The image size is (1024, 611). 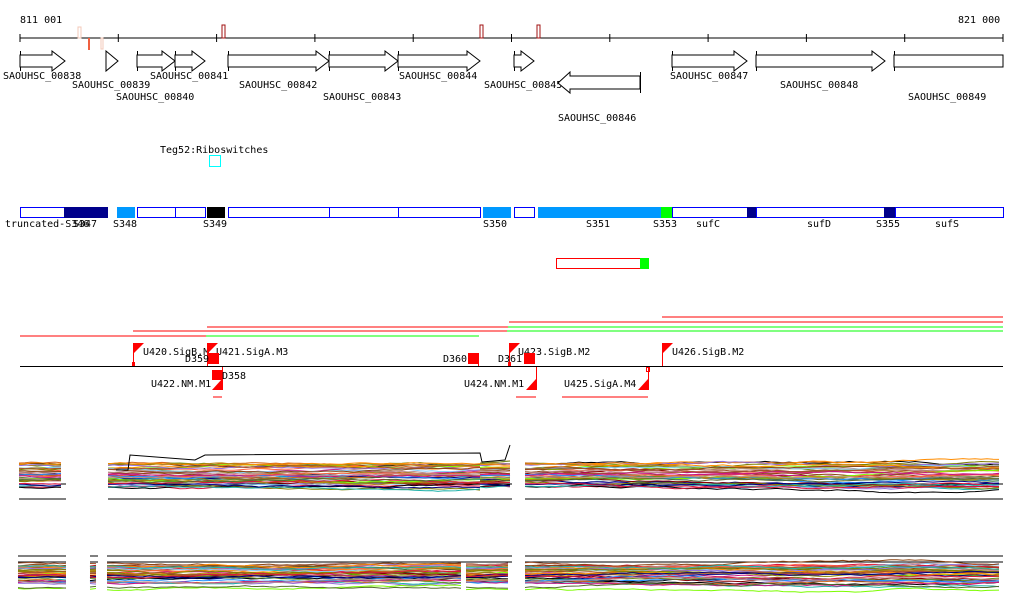 I want to click on svg-text: U422.NM.M1, so click(x=181, y=384).